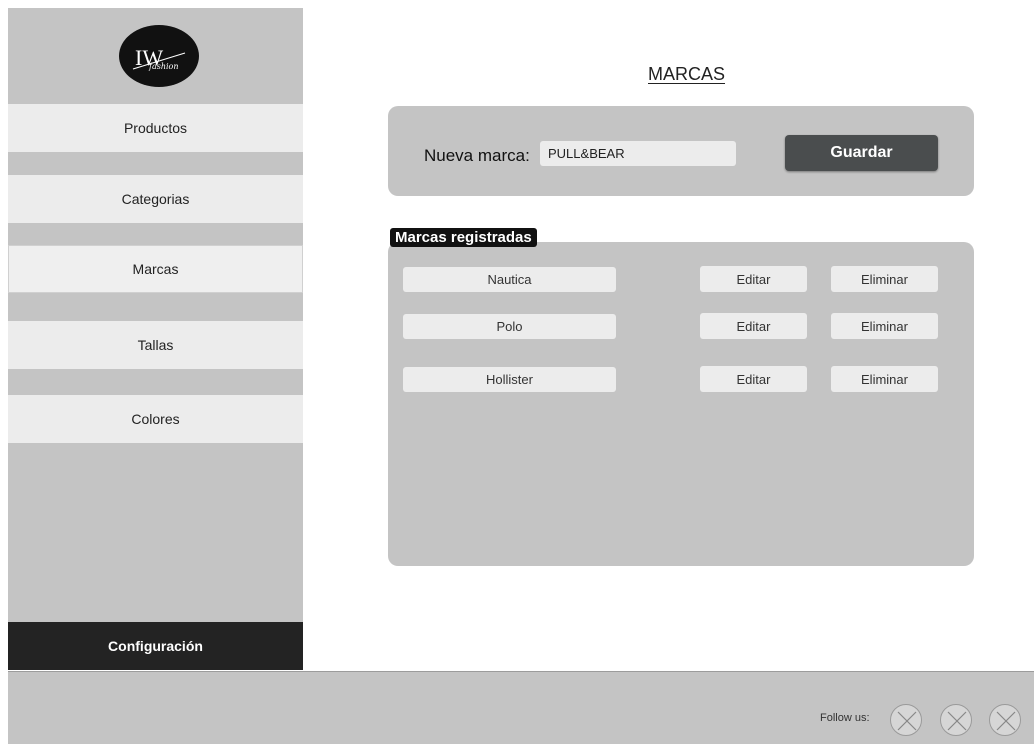 The image size is (1034, 744). What do you see at coordinates (687, 74) in the screenshot?
I see `page-title: MARCAS` at bounding box center [687, 74].